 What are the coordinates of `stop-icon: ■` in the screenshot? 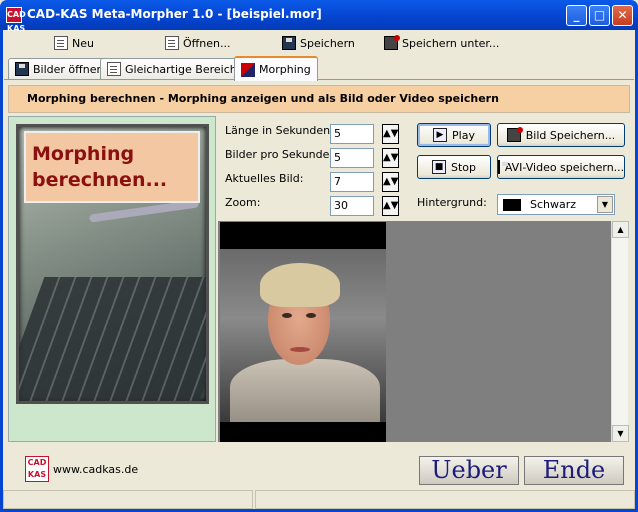 It's located at (438, 167).